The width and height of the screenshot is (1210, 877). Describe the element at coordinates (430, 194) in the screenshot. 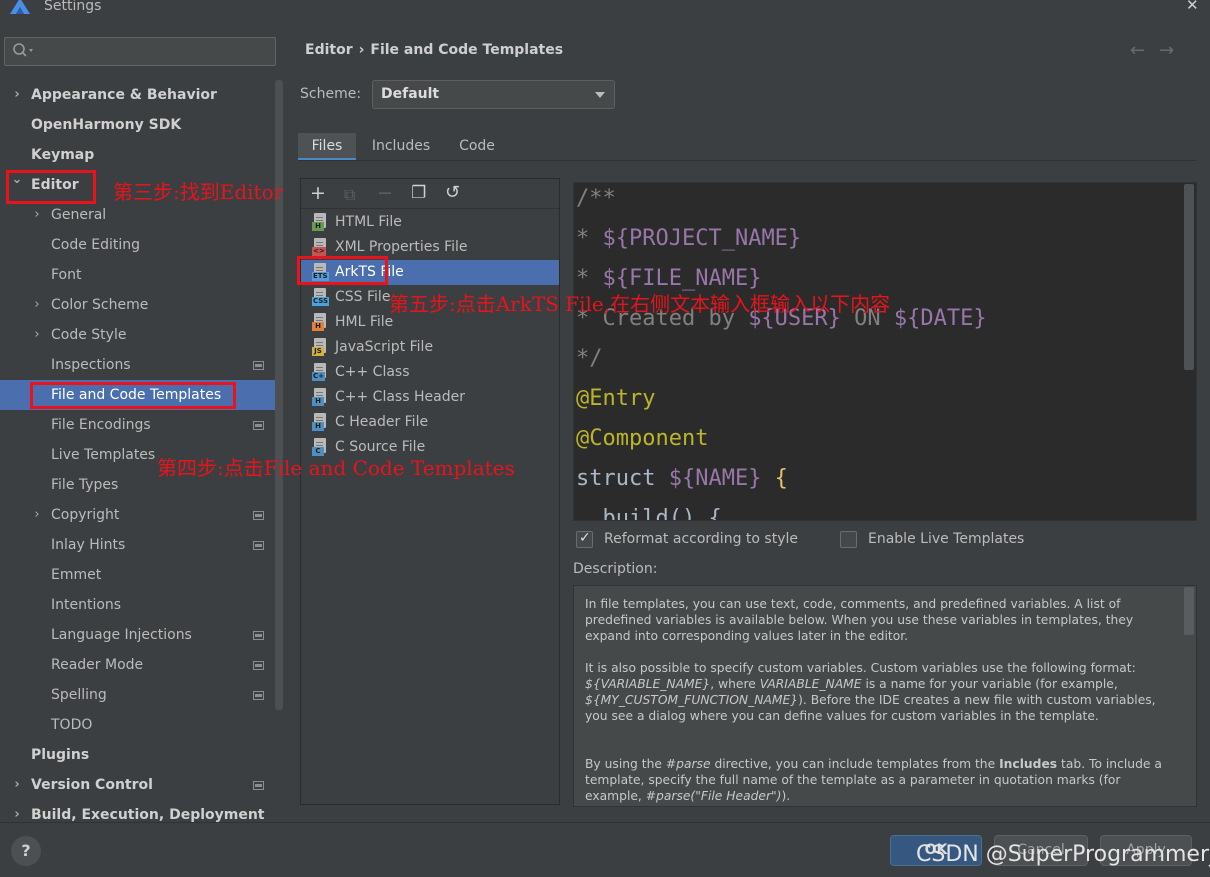

I see `template-toolbar: + ⧉ − ❐ ↺` at that location.